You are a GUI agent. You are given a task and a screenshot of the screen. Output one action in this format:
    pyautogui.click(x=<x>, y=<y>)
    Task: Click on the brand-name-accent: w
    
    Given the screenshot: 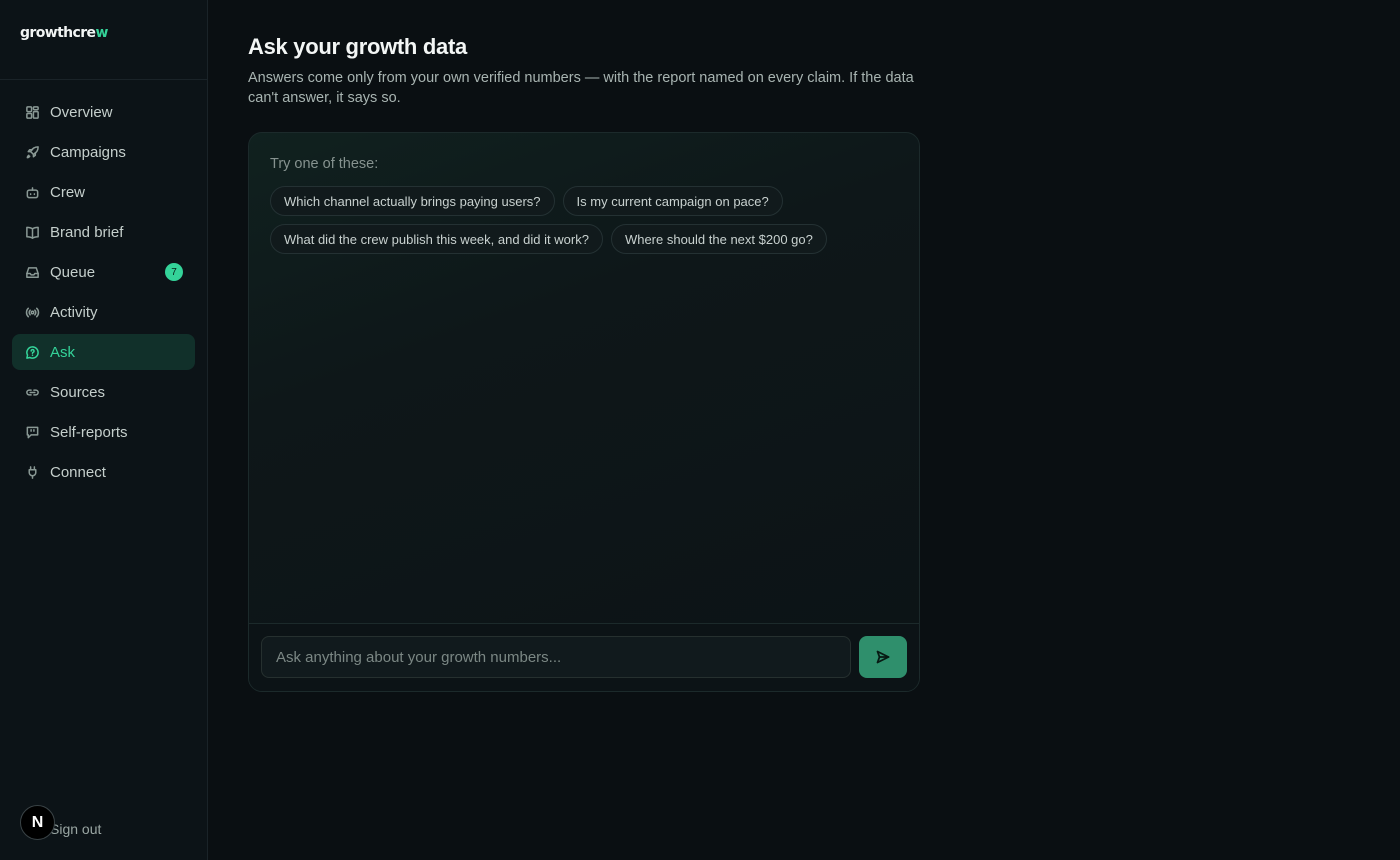 What is the action you would take?
    pyautogui.click(x=101, y=33)
    